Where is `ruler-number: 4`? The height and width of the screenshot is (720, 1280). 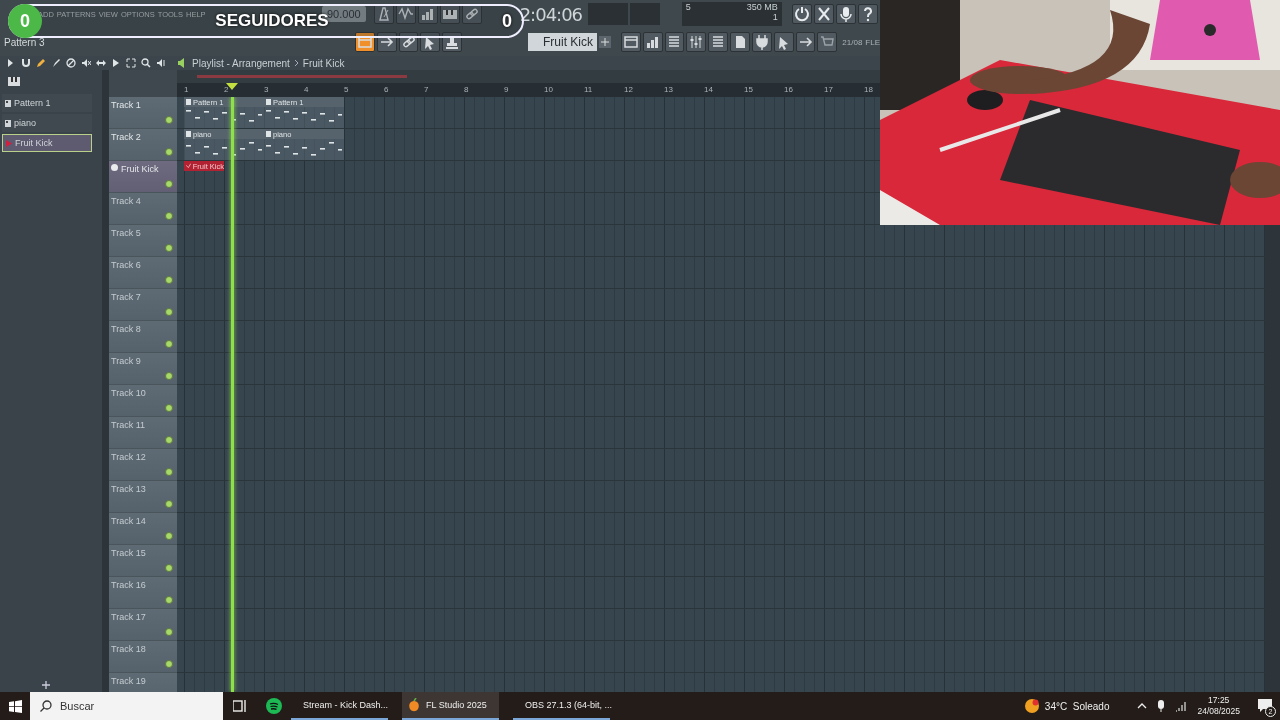 ruler-number: 4 is located at coordinates (306, 89).